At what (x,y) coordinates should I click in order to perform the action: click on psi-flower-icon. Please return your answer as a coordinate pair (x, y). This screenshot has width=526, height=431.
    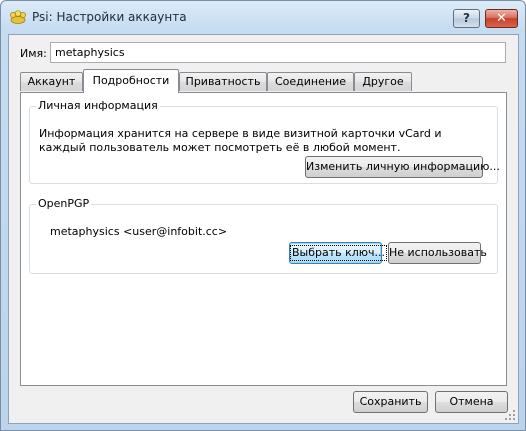
    Looking at the image, I should click on (18, 17).